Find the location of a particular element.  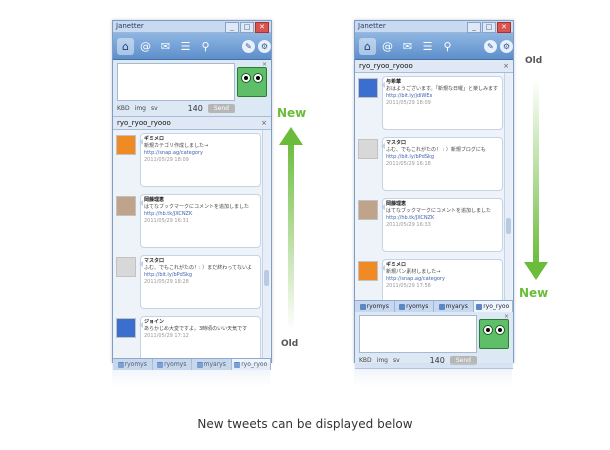

new-label-left: New is located at coordinates (292, 113).